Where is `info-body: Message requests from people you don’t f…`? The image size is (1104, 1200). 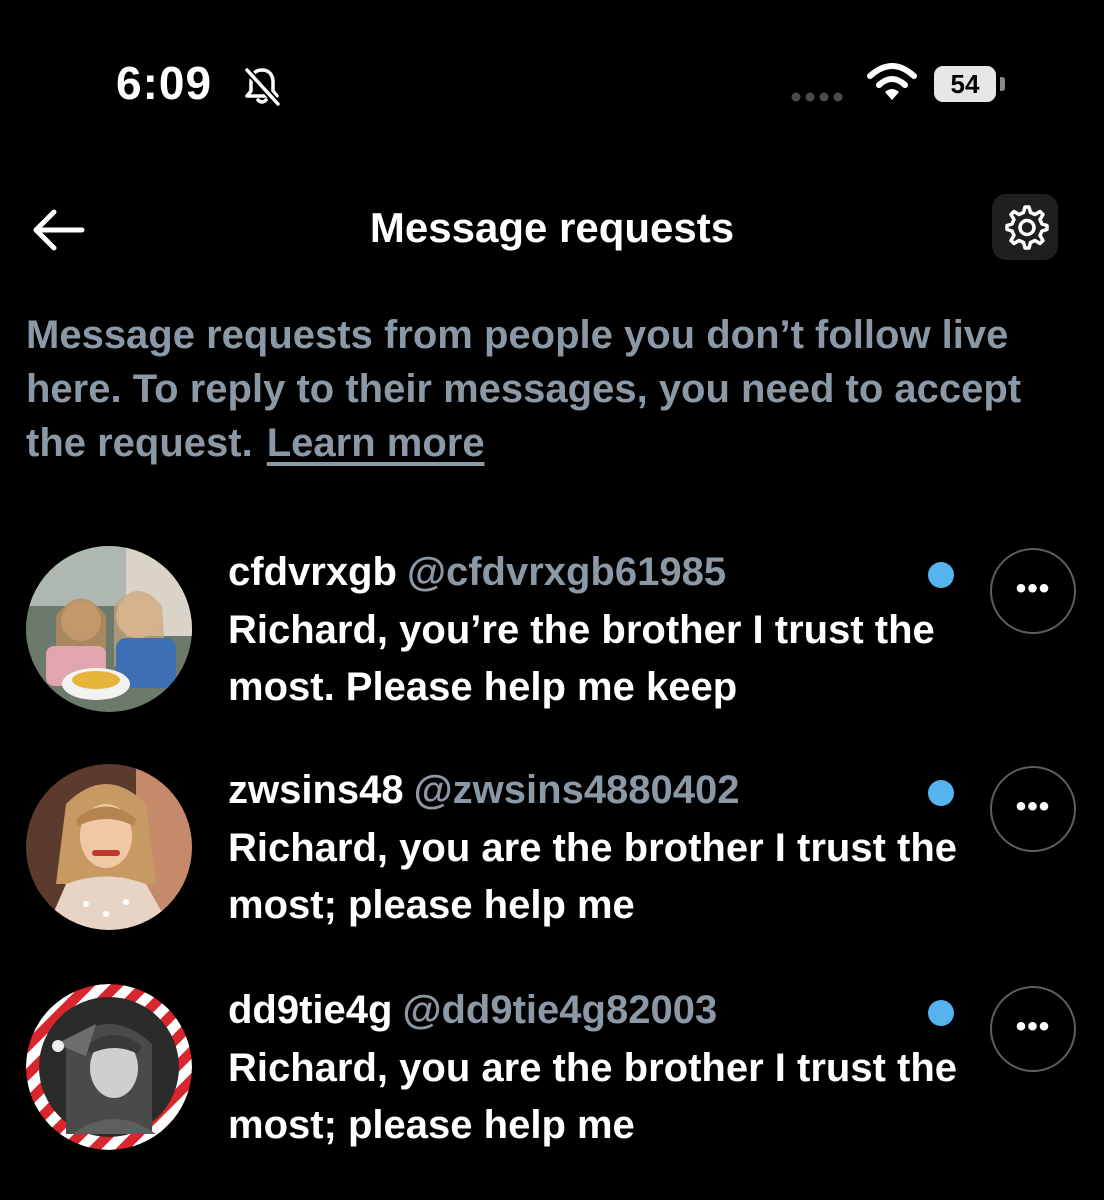
info-body: Message requests from people you don’t f… is located at coordinates (524, 389).